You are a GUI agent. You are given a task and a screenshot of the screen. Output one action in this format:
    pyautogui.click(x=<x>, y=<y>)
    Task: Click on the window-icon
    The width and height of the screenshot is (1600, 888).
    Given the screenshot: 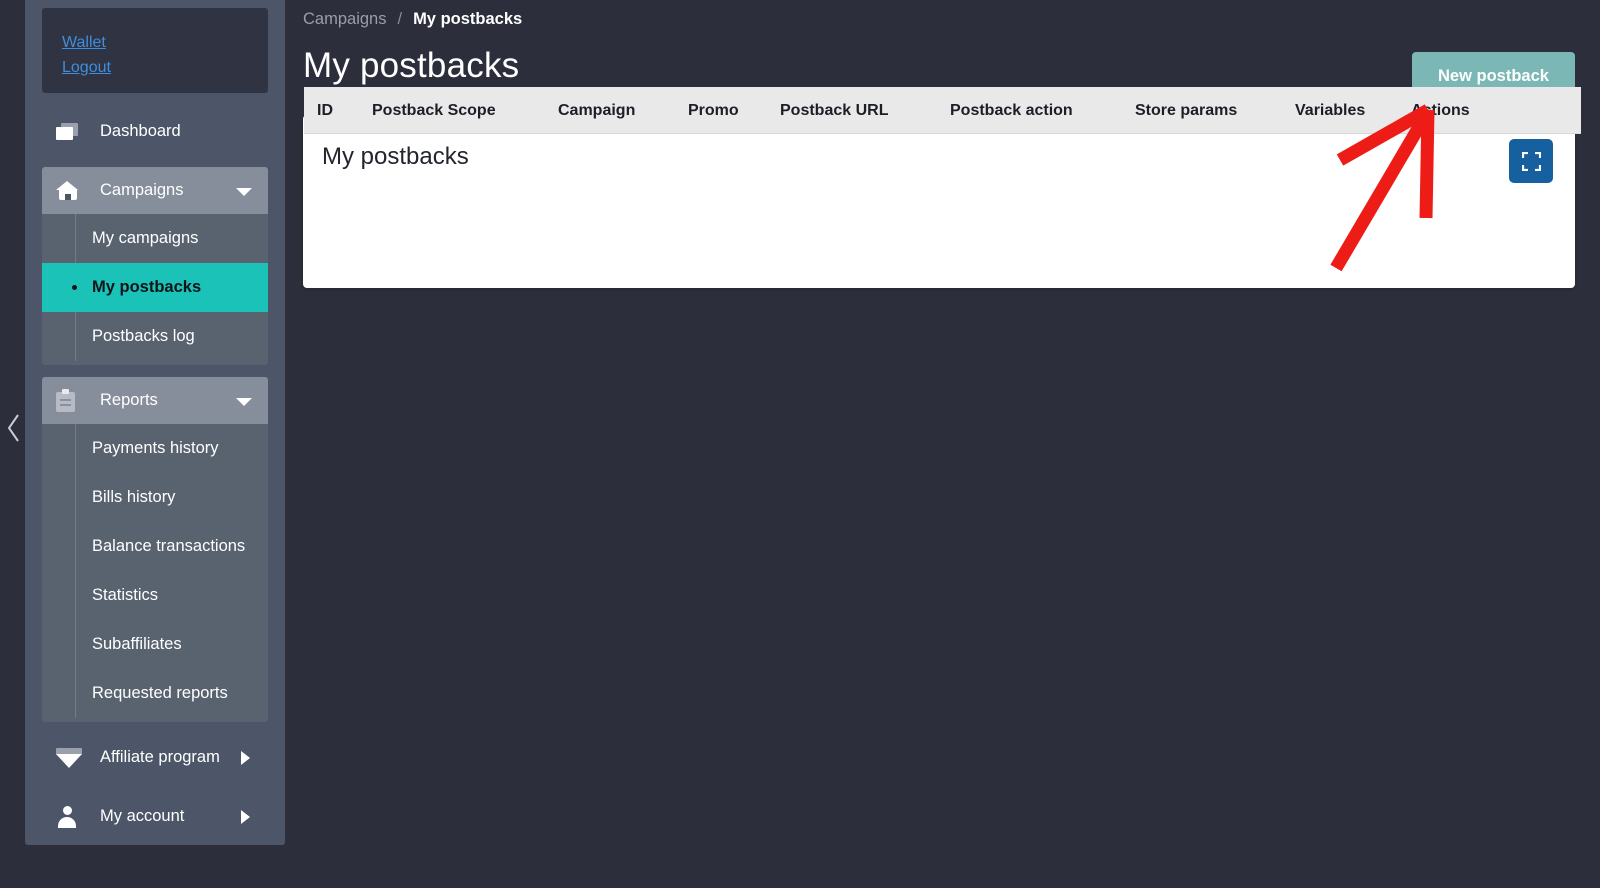 What is the action you would take?
    pyautogui.click(x=71, y=132)
    